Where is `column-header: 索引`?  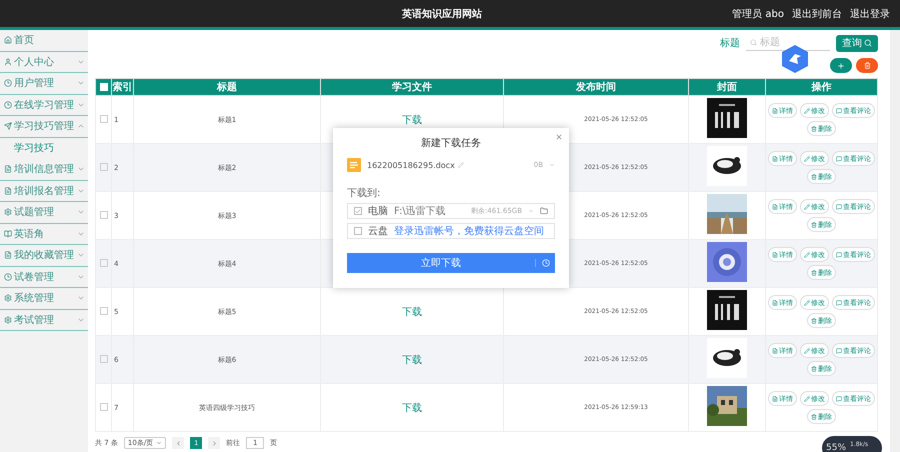
column-header: 索引 is located at coordinates (123, 87).